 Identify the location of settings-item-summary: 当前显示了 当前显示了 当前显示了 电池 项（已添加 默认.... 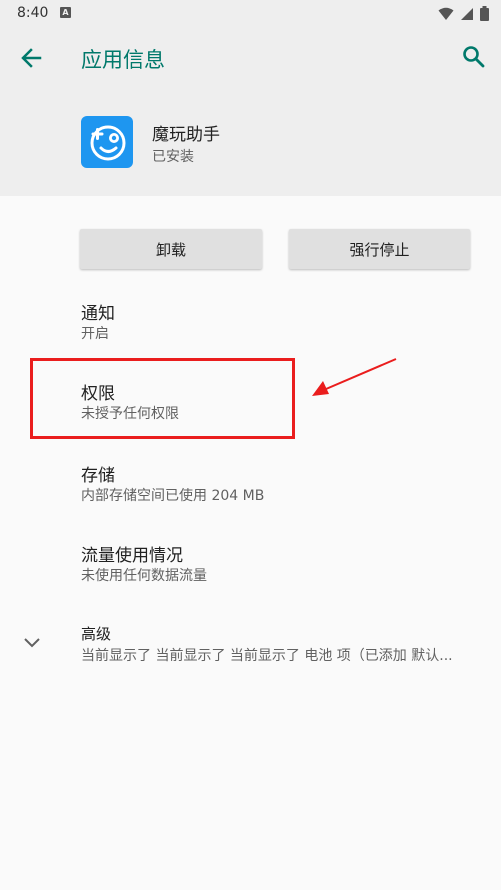
(267, 656).